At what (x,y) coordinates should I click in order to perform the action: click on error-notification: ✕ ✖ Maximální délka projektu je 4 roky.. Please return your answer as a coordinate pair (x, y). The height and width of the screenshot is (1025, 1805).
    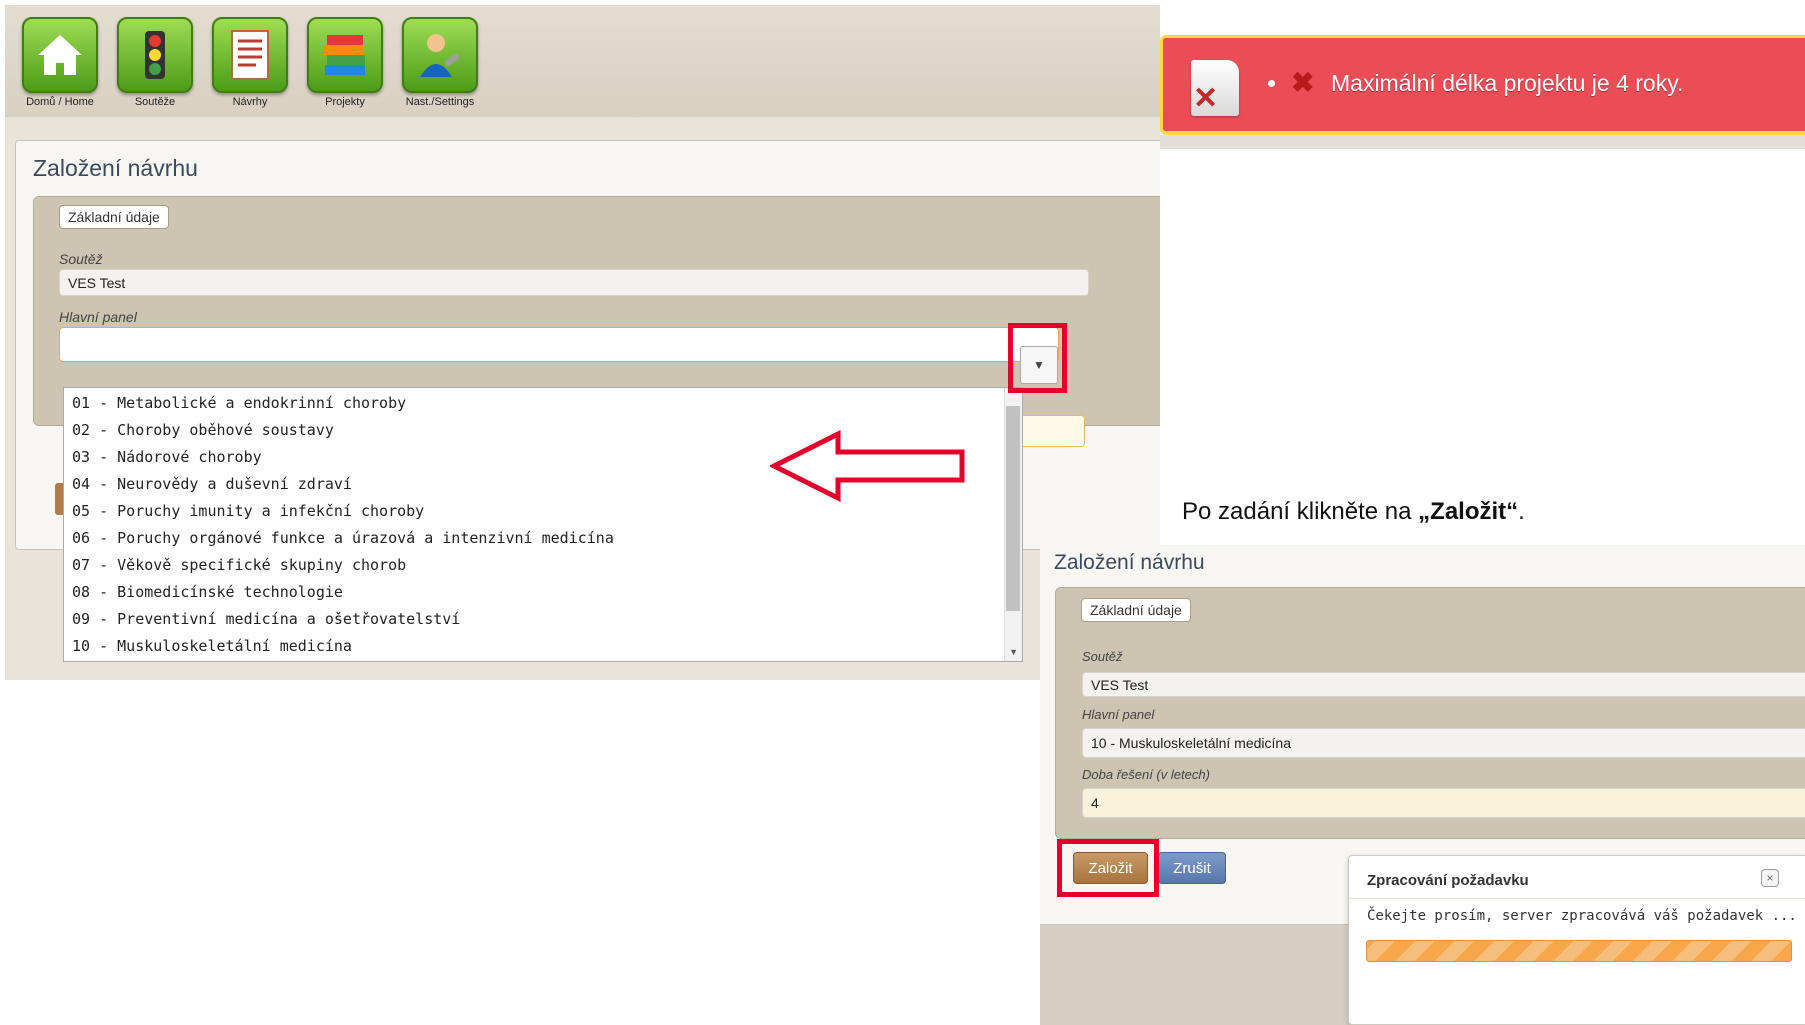
    Looking at the image, I should click on (1482, 85).